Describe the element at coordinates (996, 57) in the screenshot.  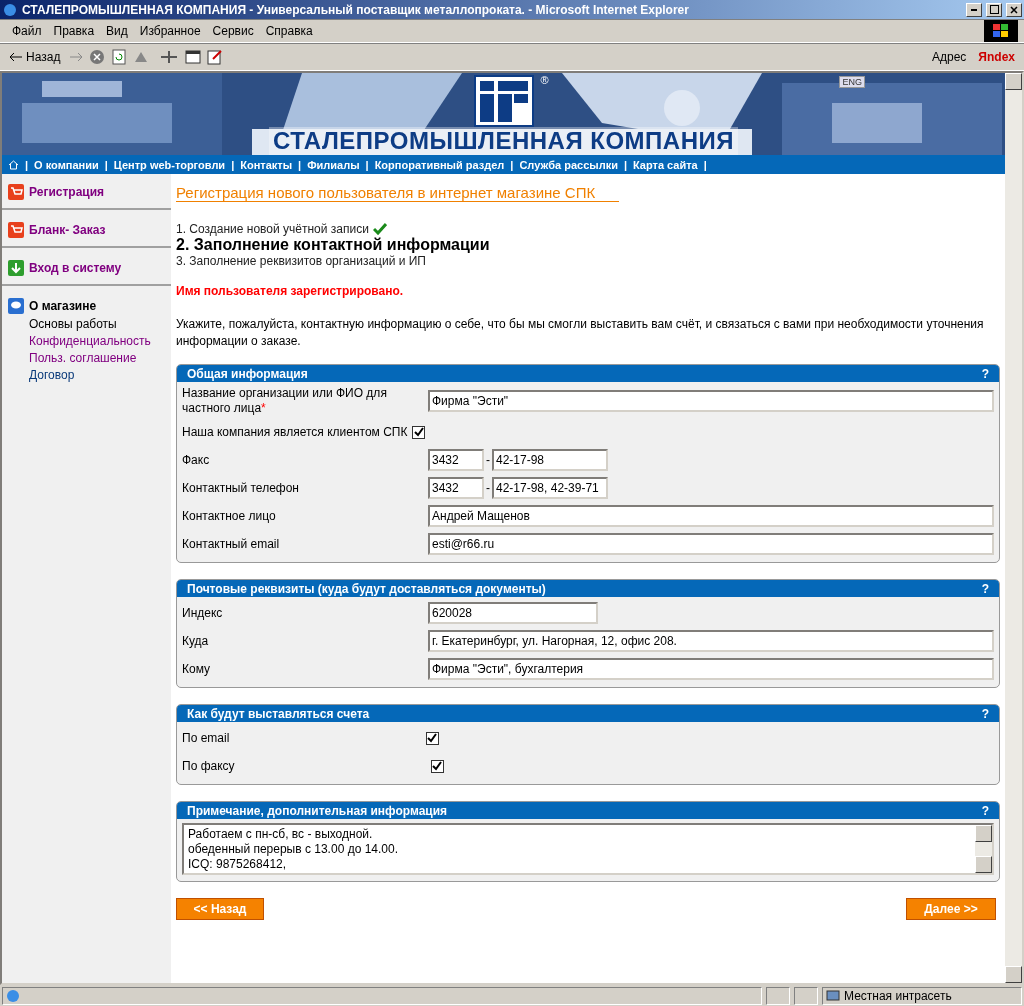
I see `search-brand-button: Яndex` at that location.